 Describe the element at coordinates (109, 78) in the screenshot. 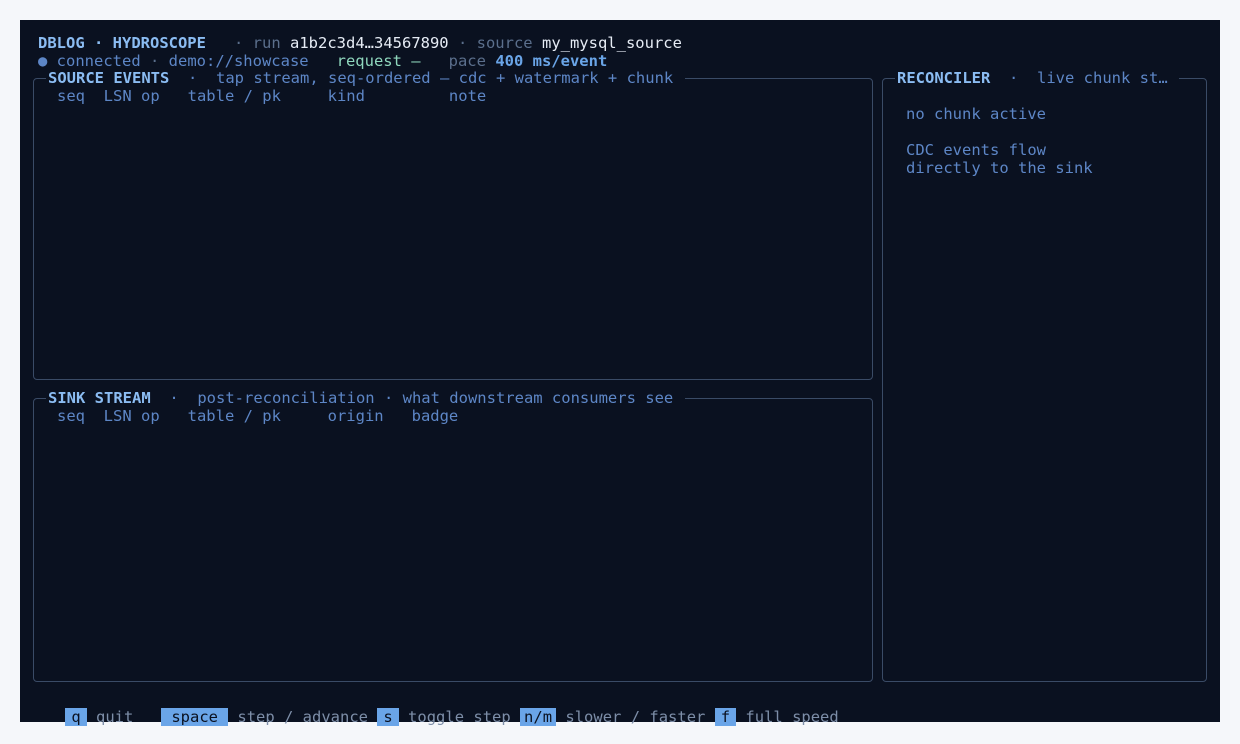

I see `source-events-heading: SOURCE EVENTS` at that location.